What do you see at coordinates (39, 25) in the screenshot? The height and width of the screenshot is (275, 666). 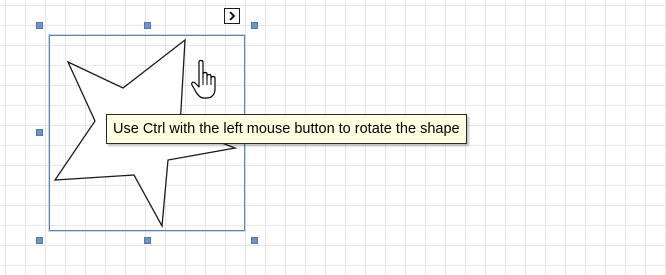 I see `resize-handle-top-left` at bounding box center [39, 25].